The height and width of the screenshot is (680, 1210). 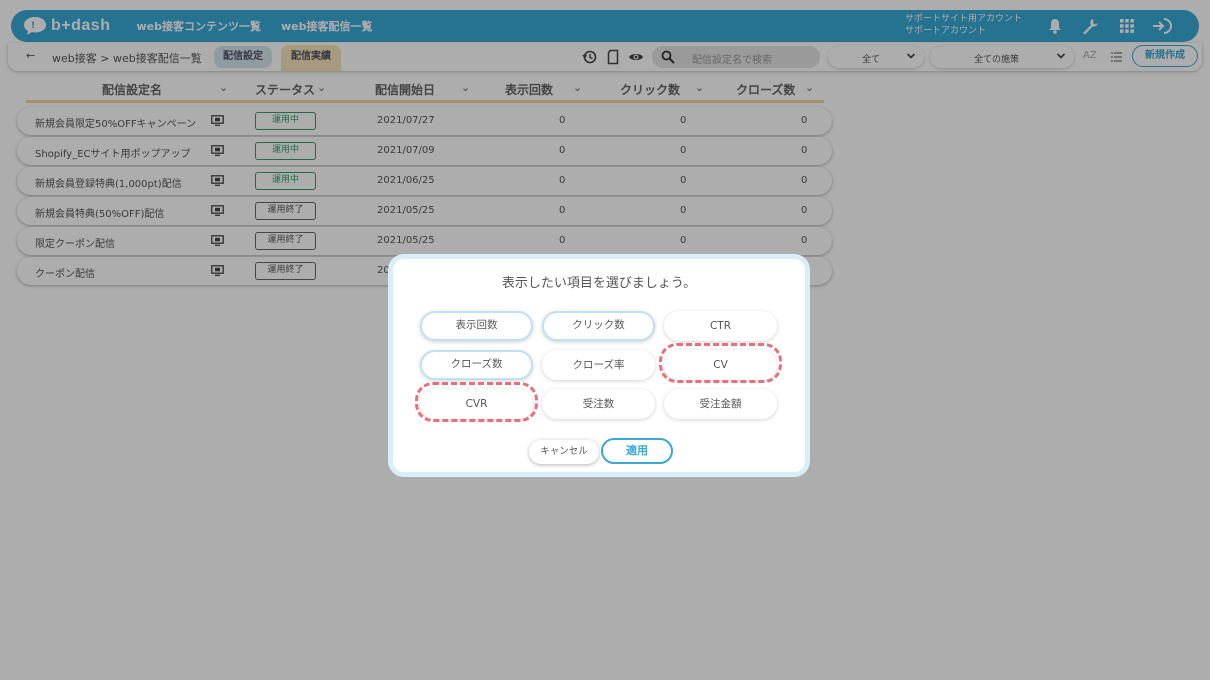 What do you see at coordinates (599, 283) in the screenshot?
I see `modal-title: 表示したい項目を選びましょう。` at bounding box center [599, 283].